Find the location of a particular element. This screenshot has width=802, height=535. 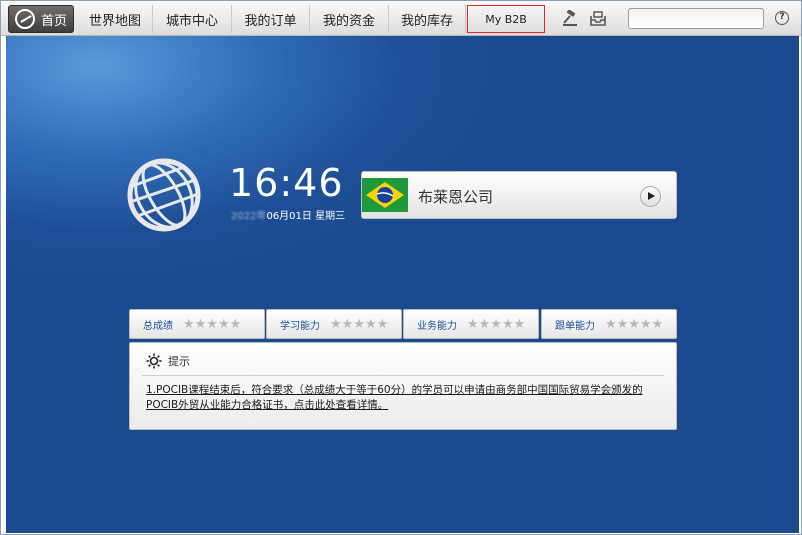

stat-label: 业务能力 is located at coordinates (437, 326).